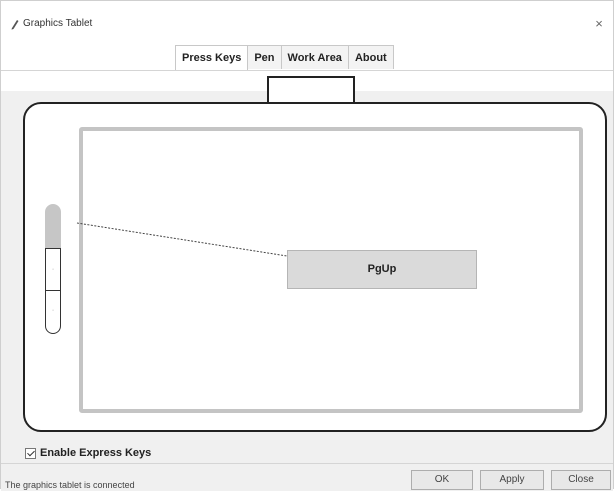 Image resolution: width=614 pixels, height=491 pixels. I want to click on pen-icon, so click(15, 25).